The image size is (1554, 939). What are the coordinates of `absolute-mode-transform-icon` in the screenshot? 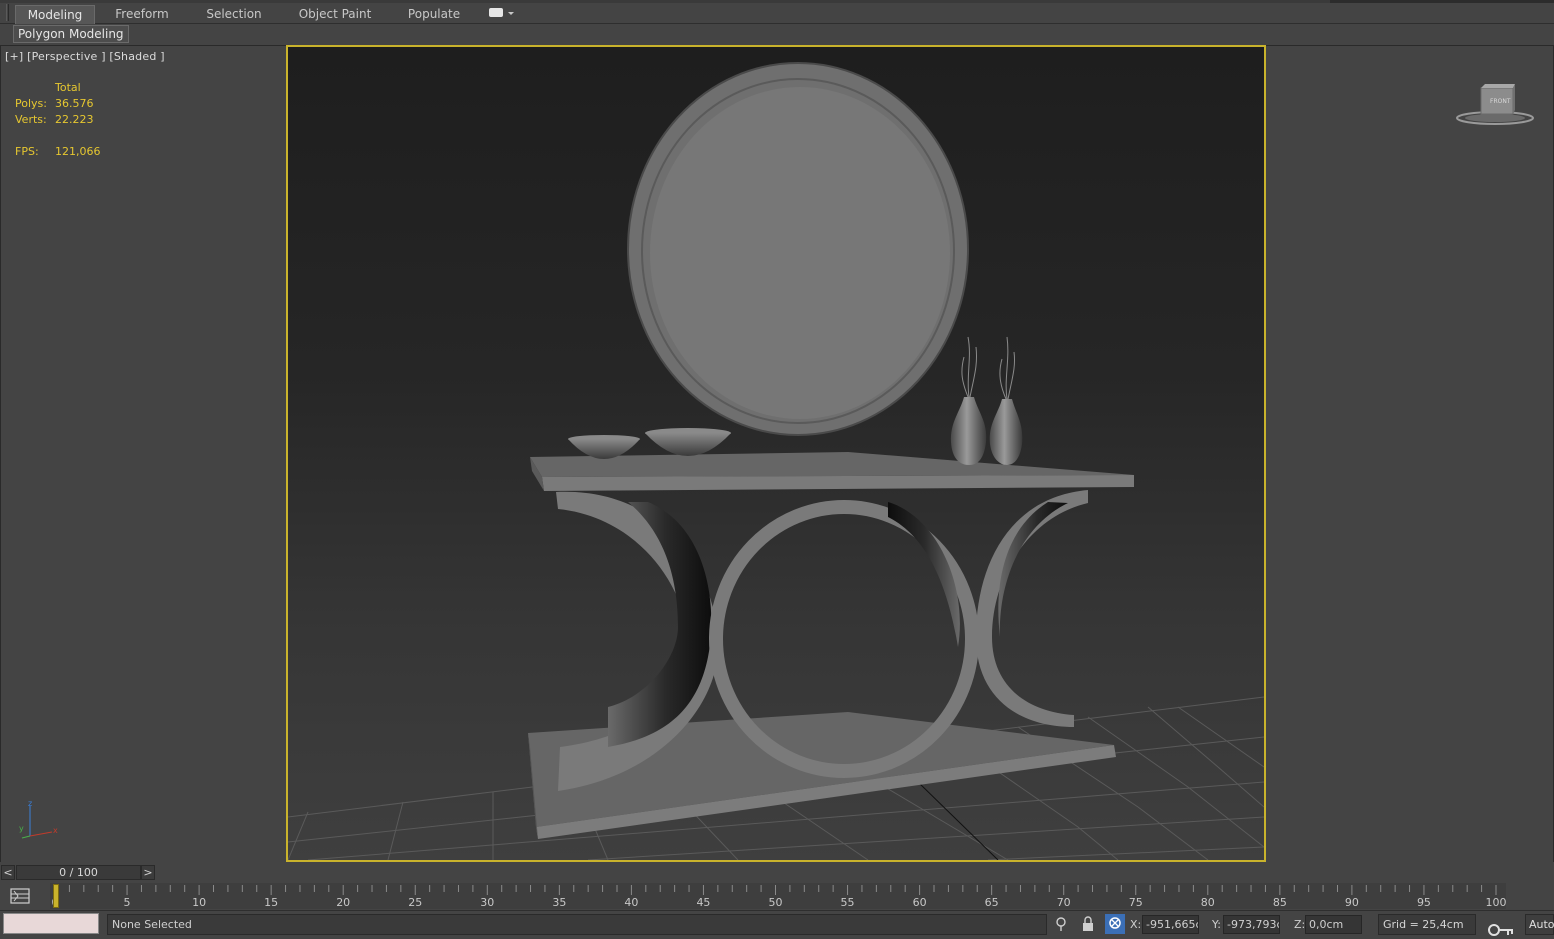 It's located at (1115, 924).